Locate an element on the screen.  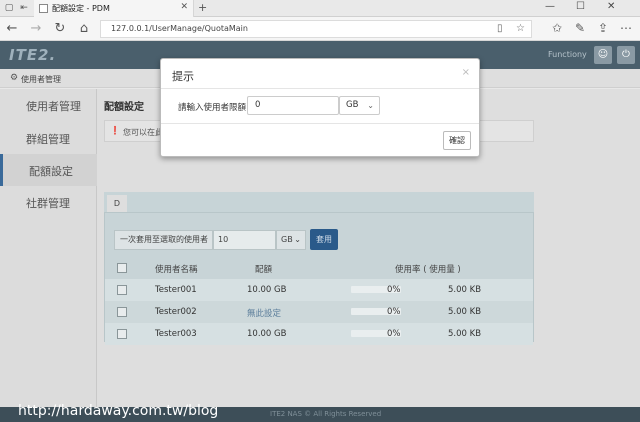
user-icon: ☺ is located at coordinates (603, 55).